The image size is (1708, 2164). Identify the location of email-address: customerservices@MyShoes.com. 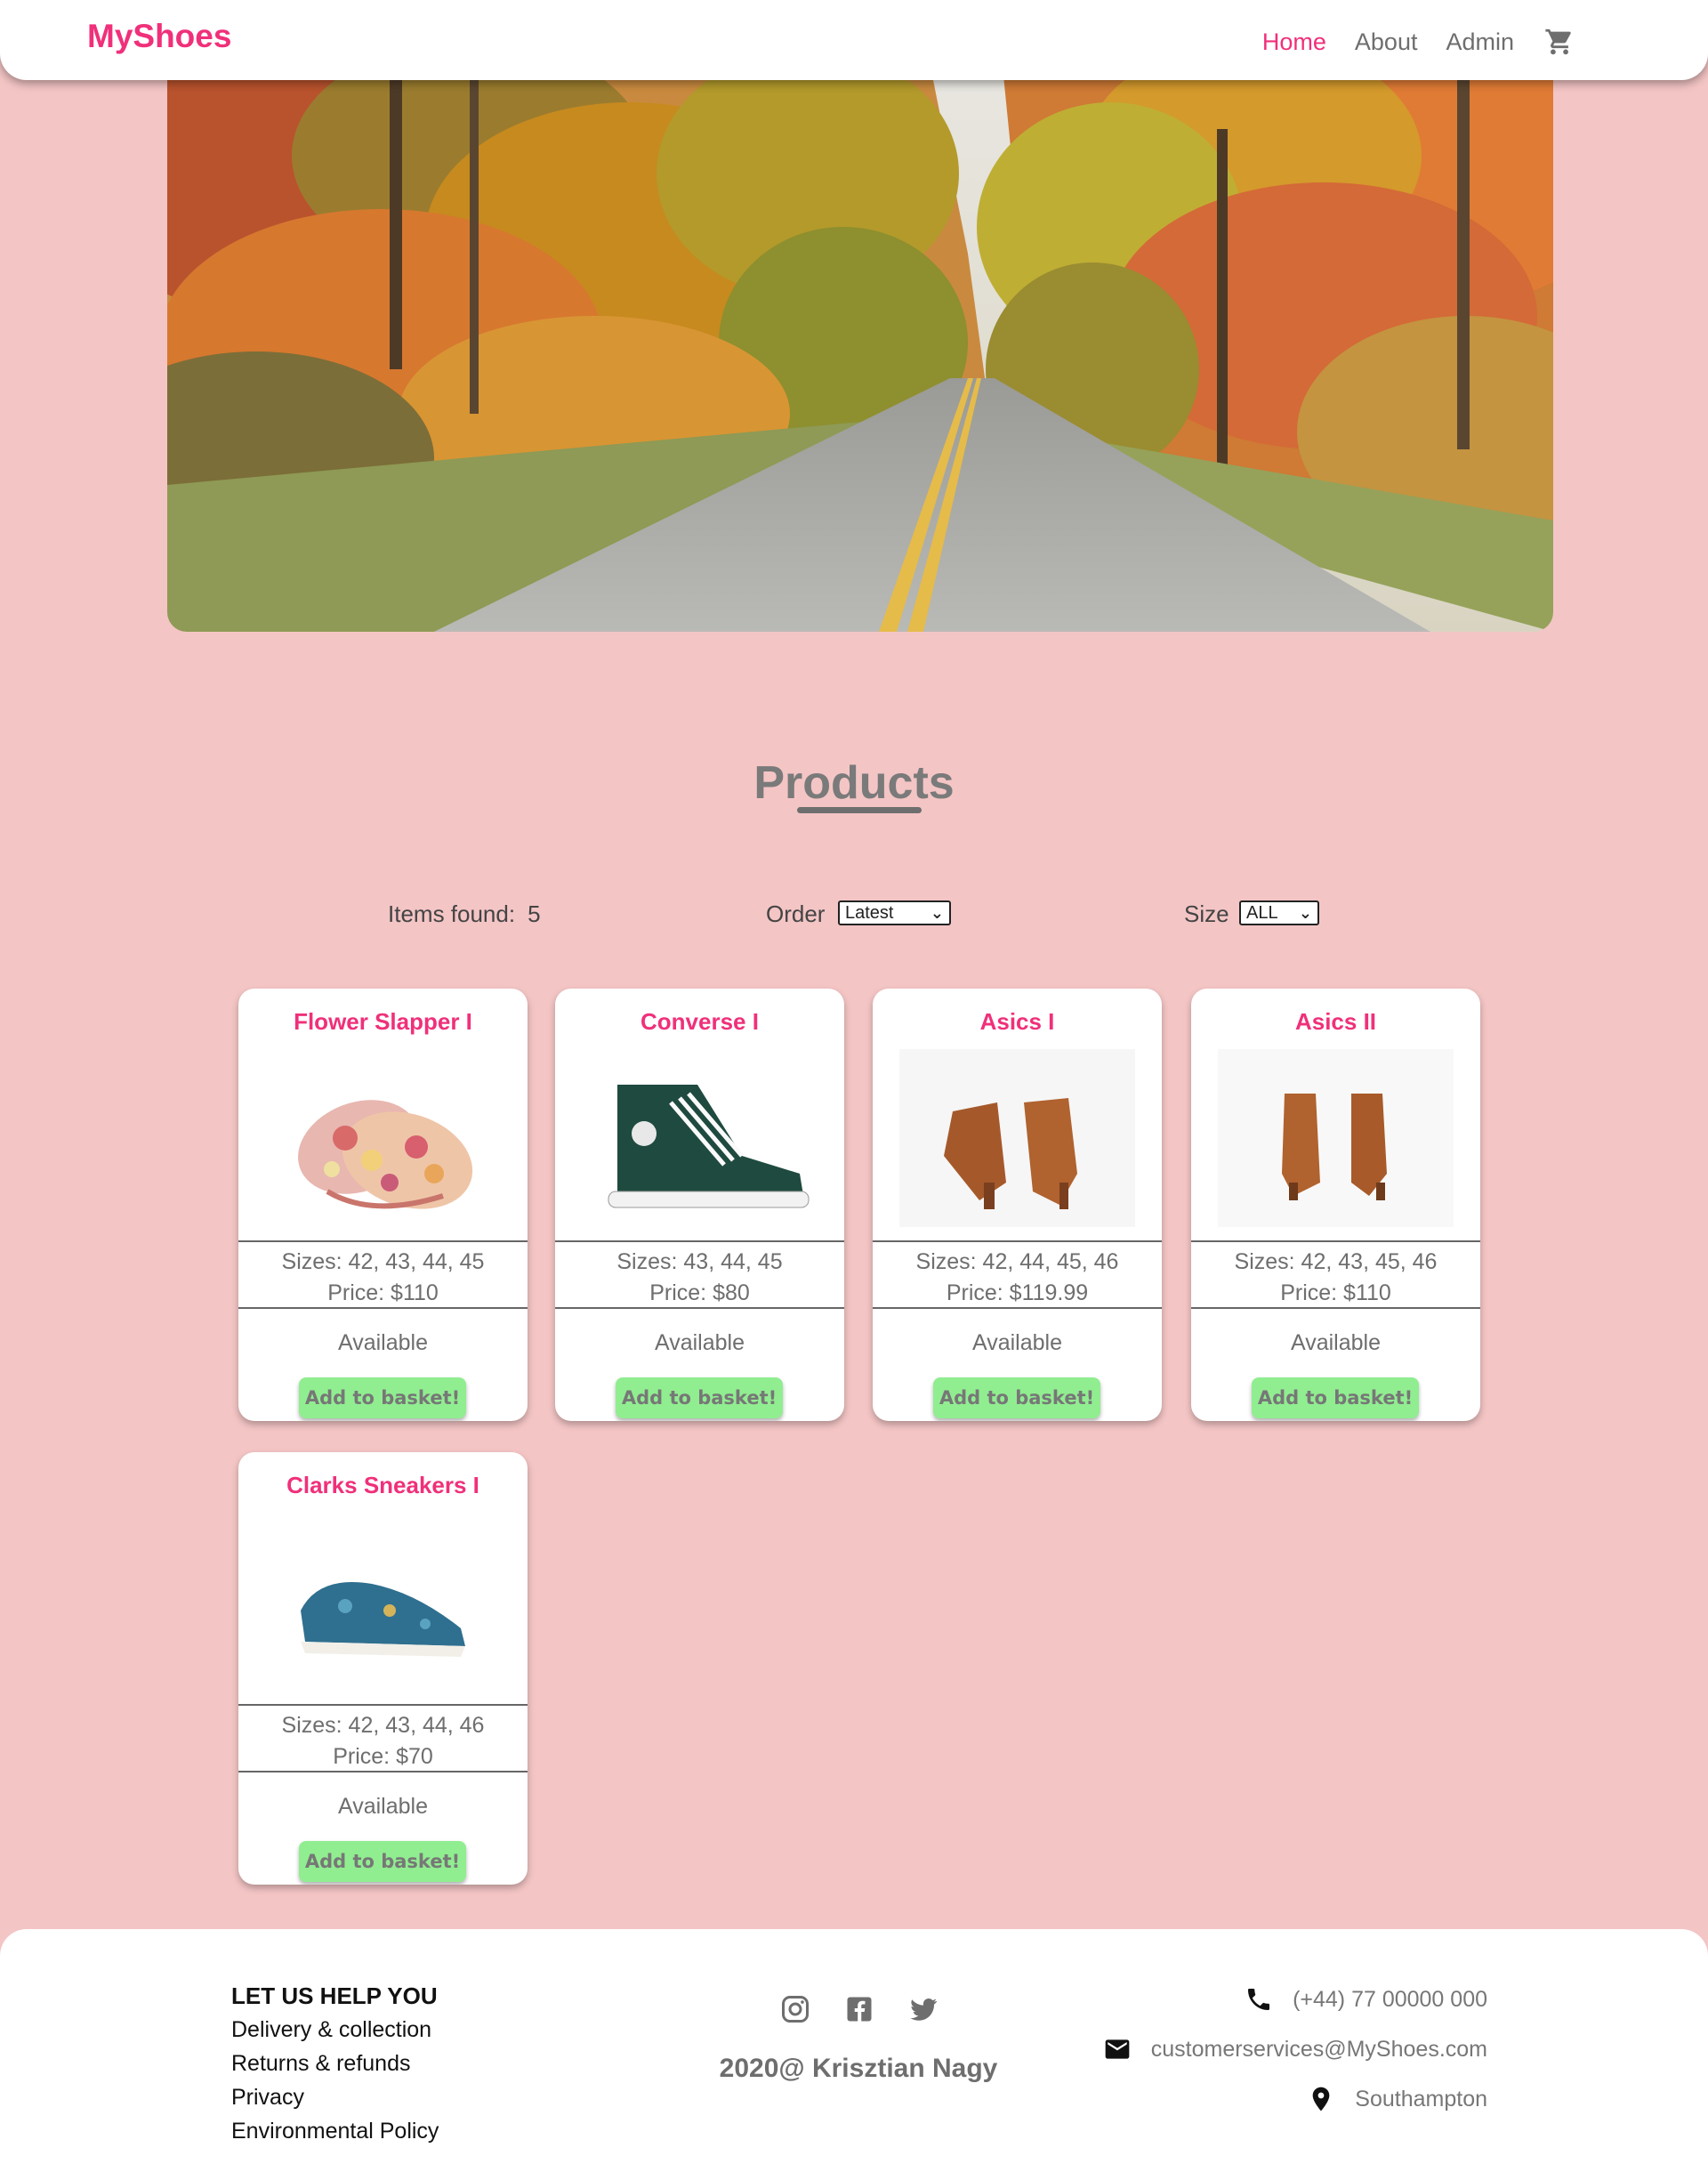
(1319, 2050).